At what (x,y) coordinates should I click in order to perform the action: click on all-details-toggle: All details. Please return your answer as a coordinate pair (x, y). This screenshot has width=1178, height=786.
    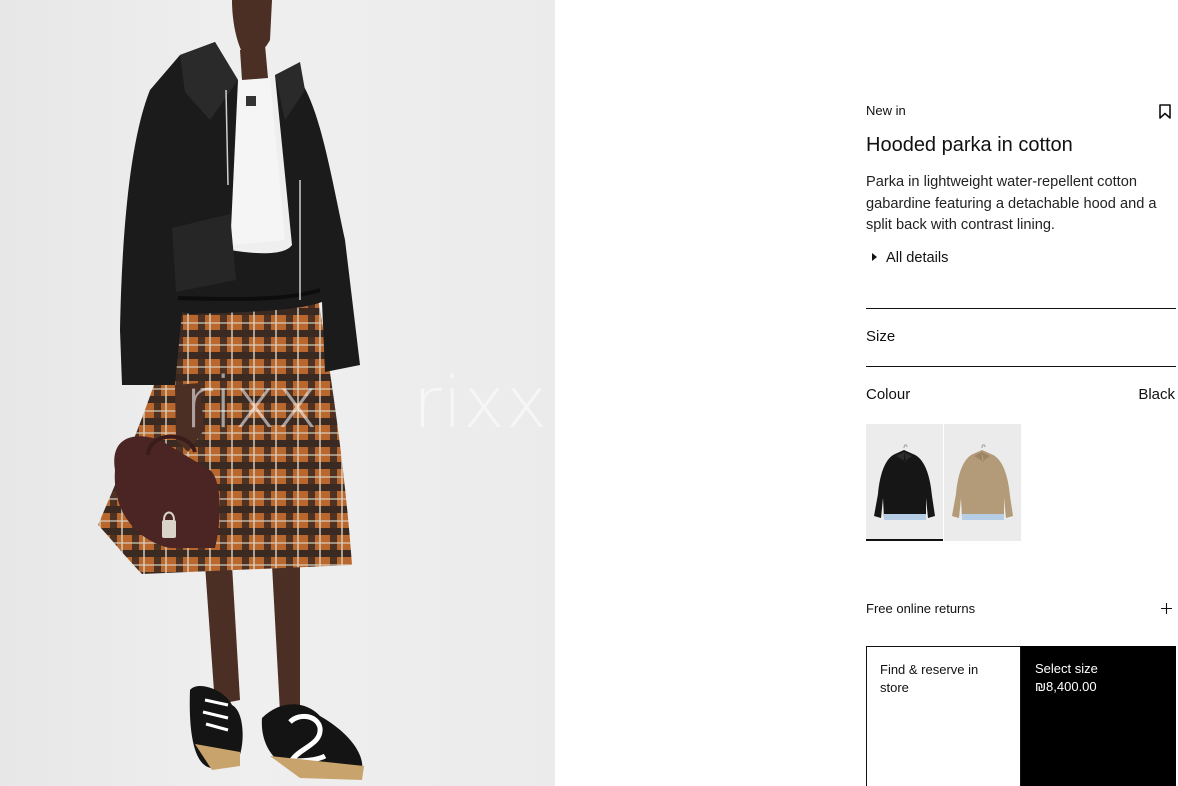
    Looking at the image, I should click on (910, 258).